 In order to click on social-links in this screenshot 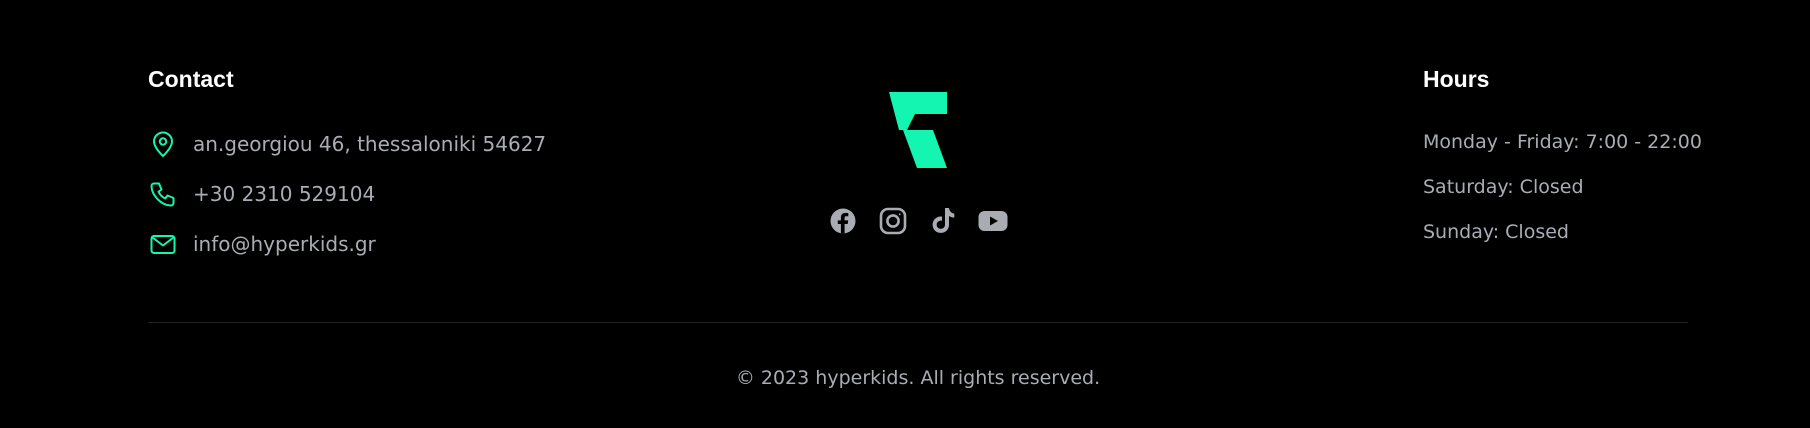, I will do `click(918, 221)`.